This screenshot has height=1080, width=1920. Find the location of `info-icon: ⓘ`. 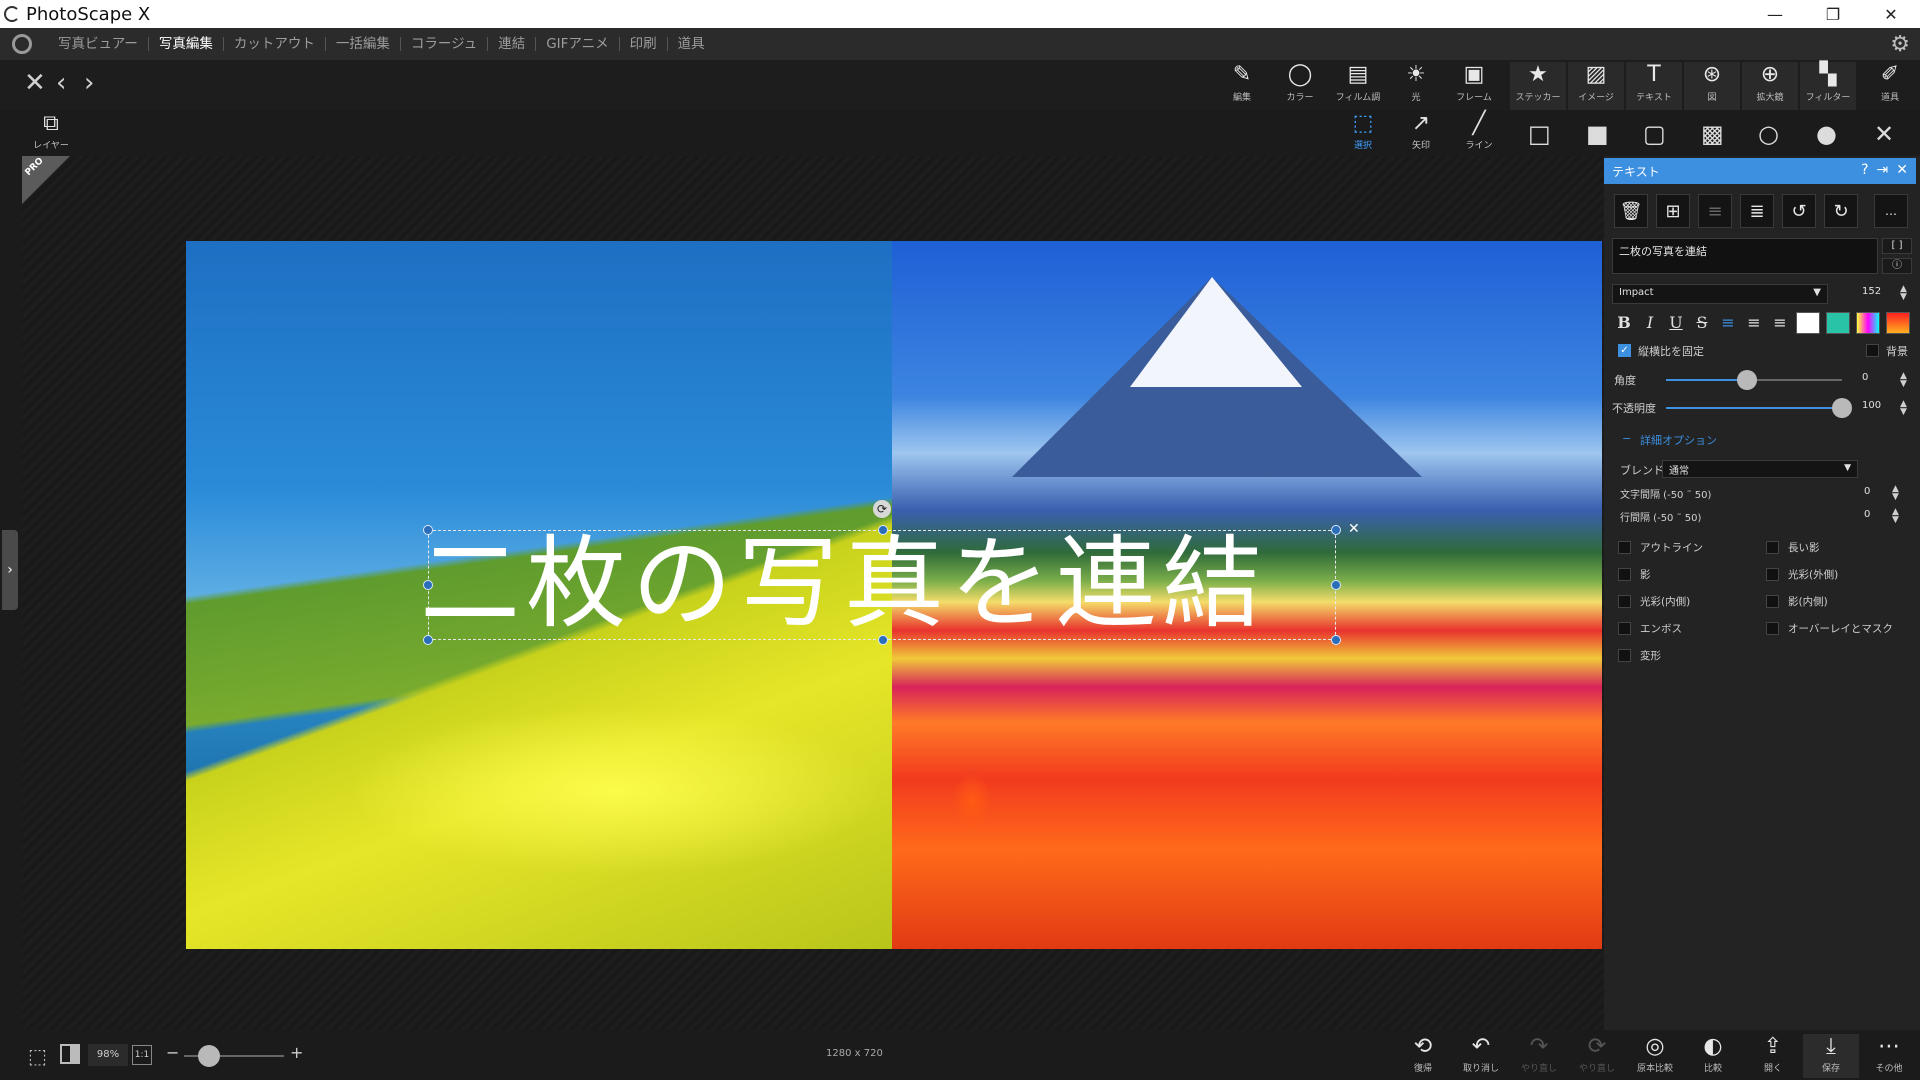

info-icon: ⓘ is located at coordinates (1897, 266).